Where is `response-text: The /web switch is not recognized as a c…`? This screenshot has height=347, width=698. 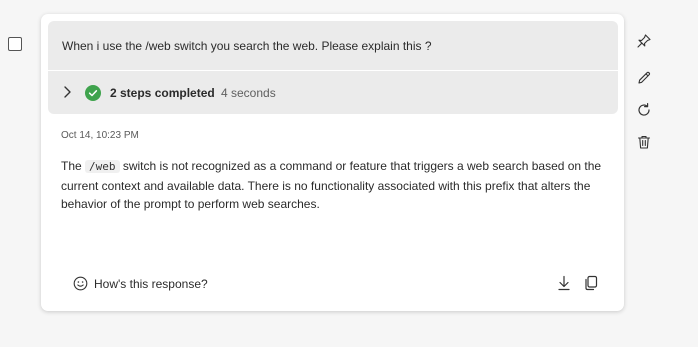
response-text: The /web switch is not recognized as a c… is located at coordinates (333, 185).